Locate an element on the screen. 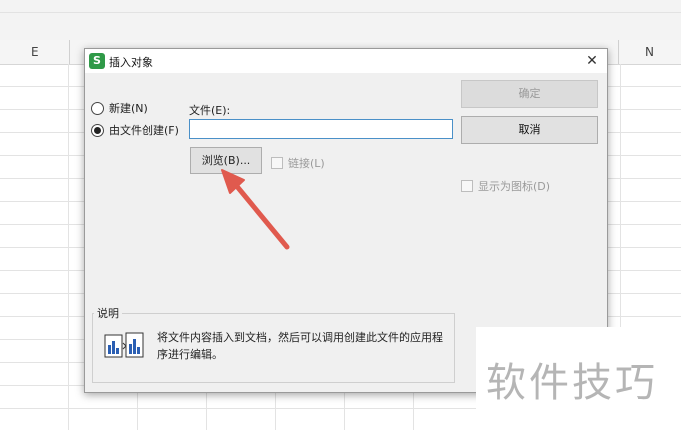 This screenshot has height=430, width=681. radio-new-indicator is located at coordinates (97, 108).